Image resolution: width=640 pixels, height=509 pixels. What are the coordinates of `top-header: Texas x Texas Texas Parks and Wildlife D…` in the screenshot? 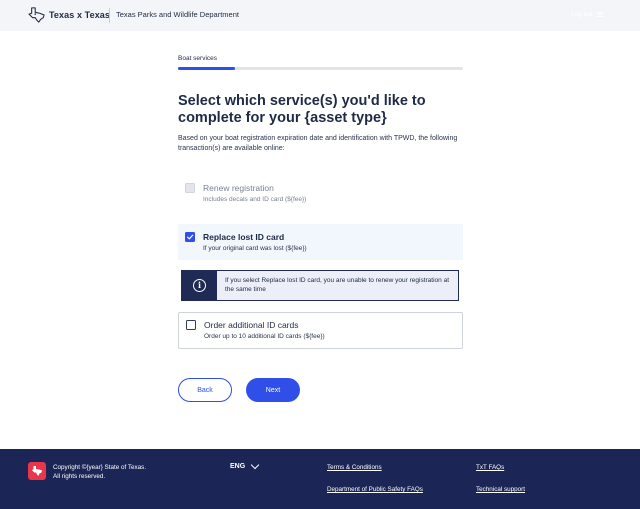 It's located at (320, 15).